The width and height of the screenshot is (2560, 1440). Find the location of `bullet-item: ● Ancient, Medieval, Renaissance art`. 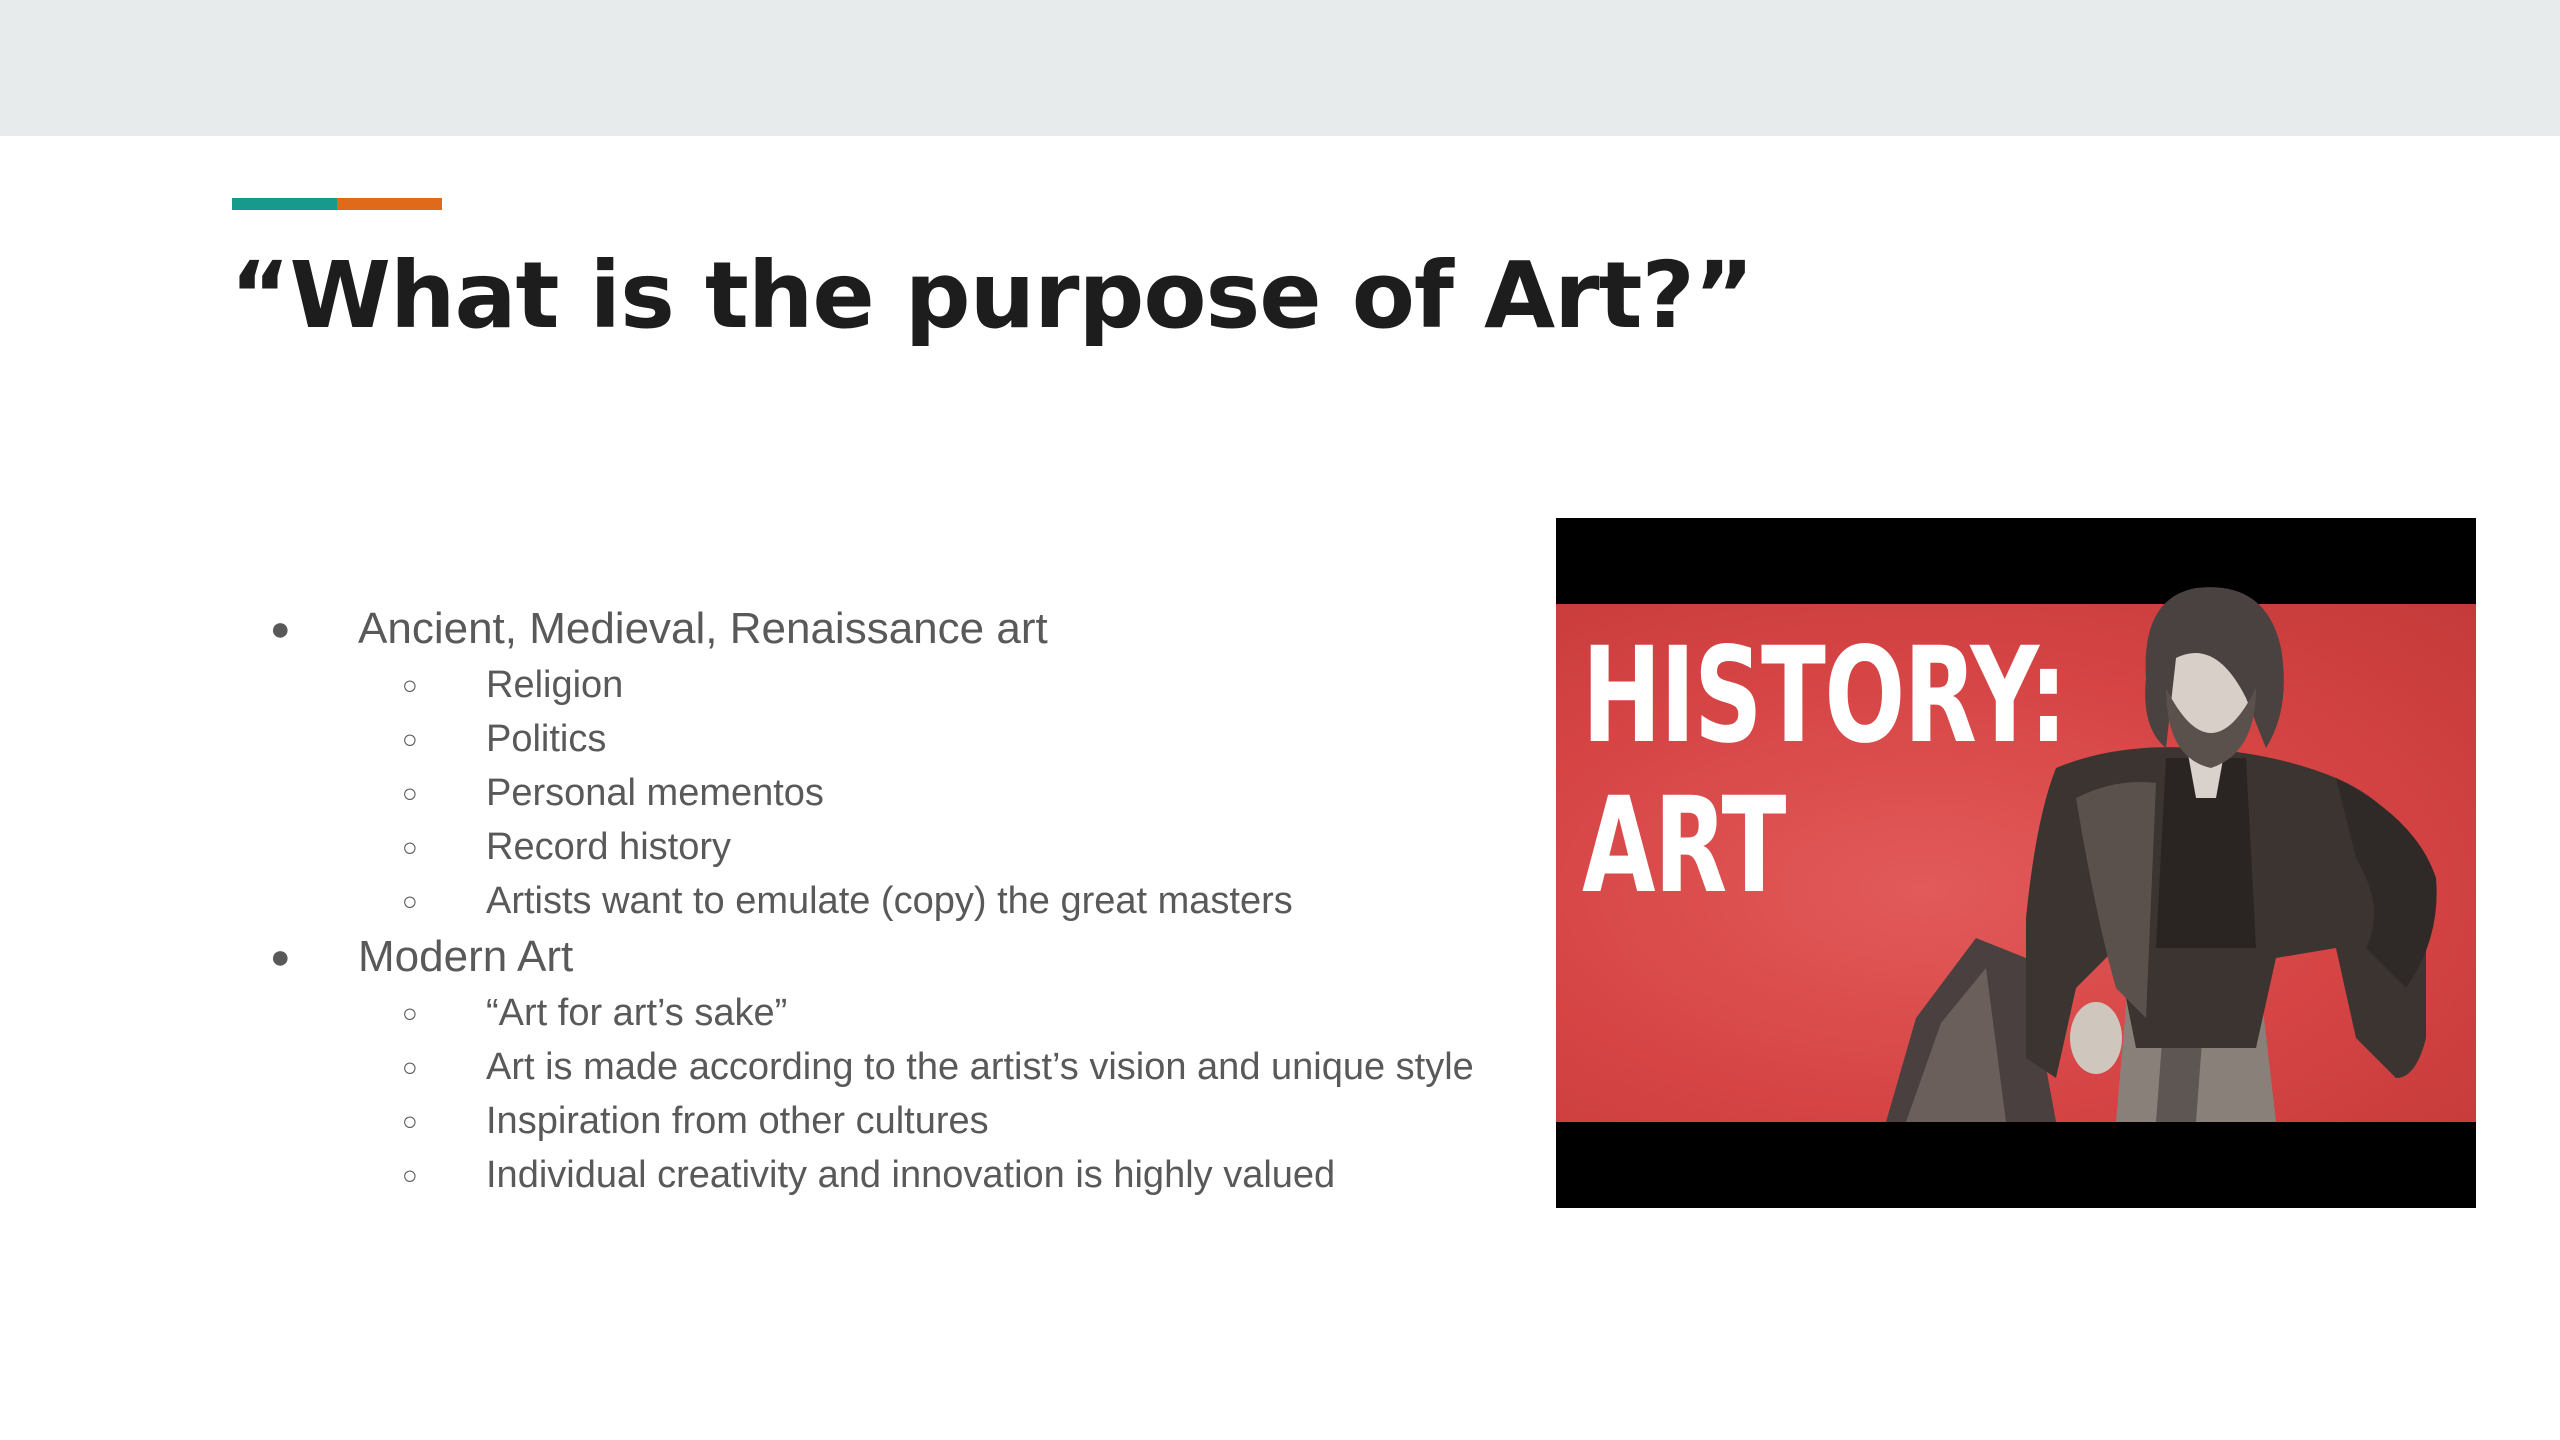

bullet-item: ● Ancient, Medieval, Renaissance art is located at coordinates (872, 629).